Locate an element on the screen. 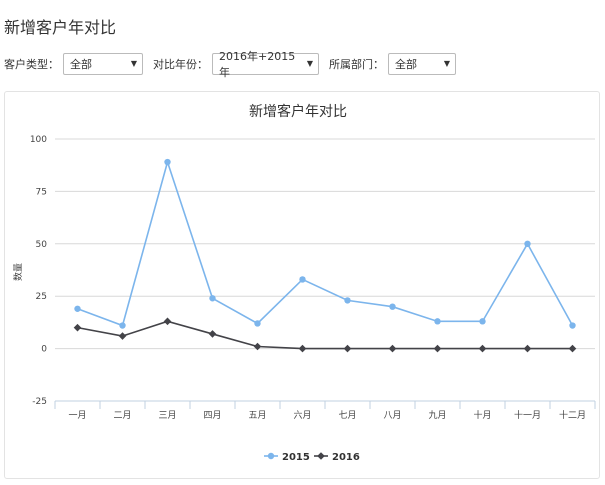  y-tick-label: 25 is located at coordinates (41, 297).